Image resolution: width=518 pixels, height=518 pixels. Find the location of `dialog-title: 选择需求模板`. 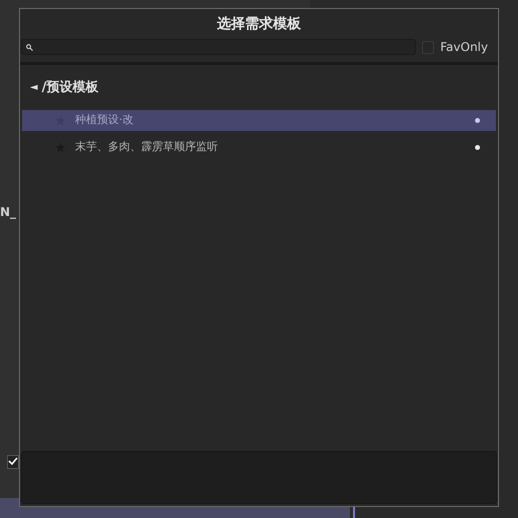

dialog-title: 选择需求模板 is located at coordinates (259, 24).